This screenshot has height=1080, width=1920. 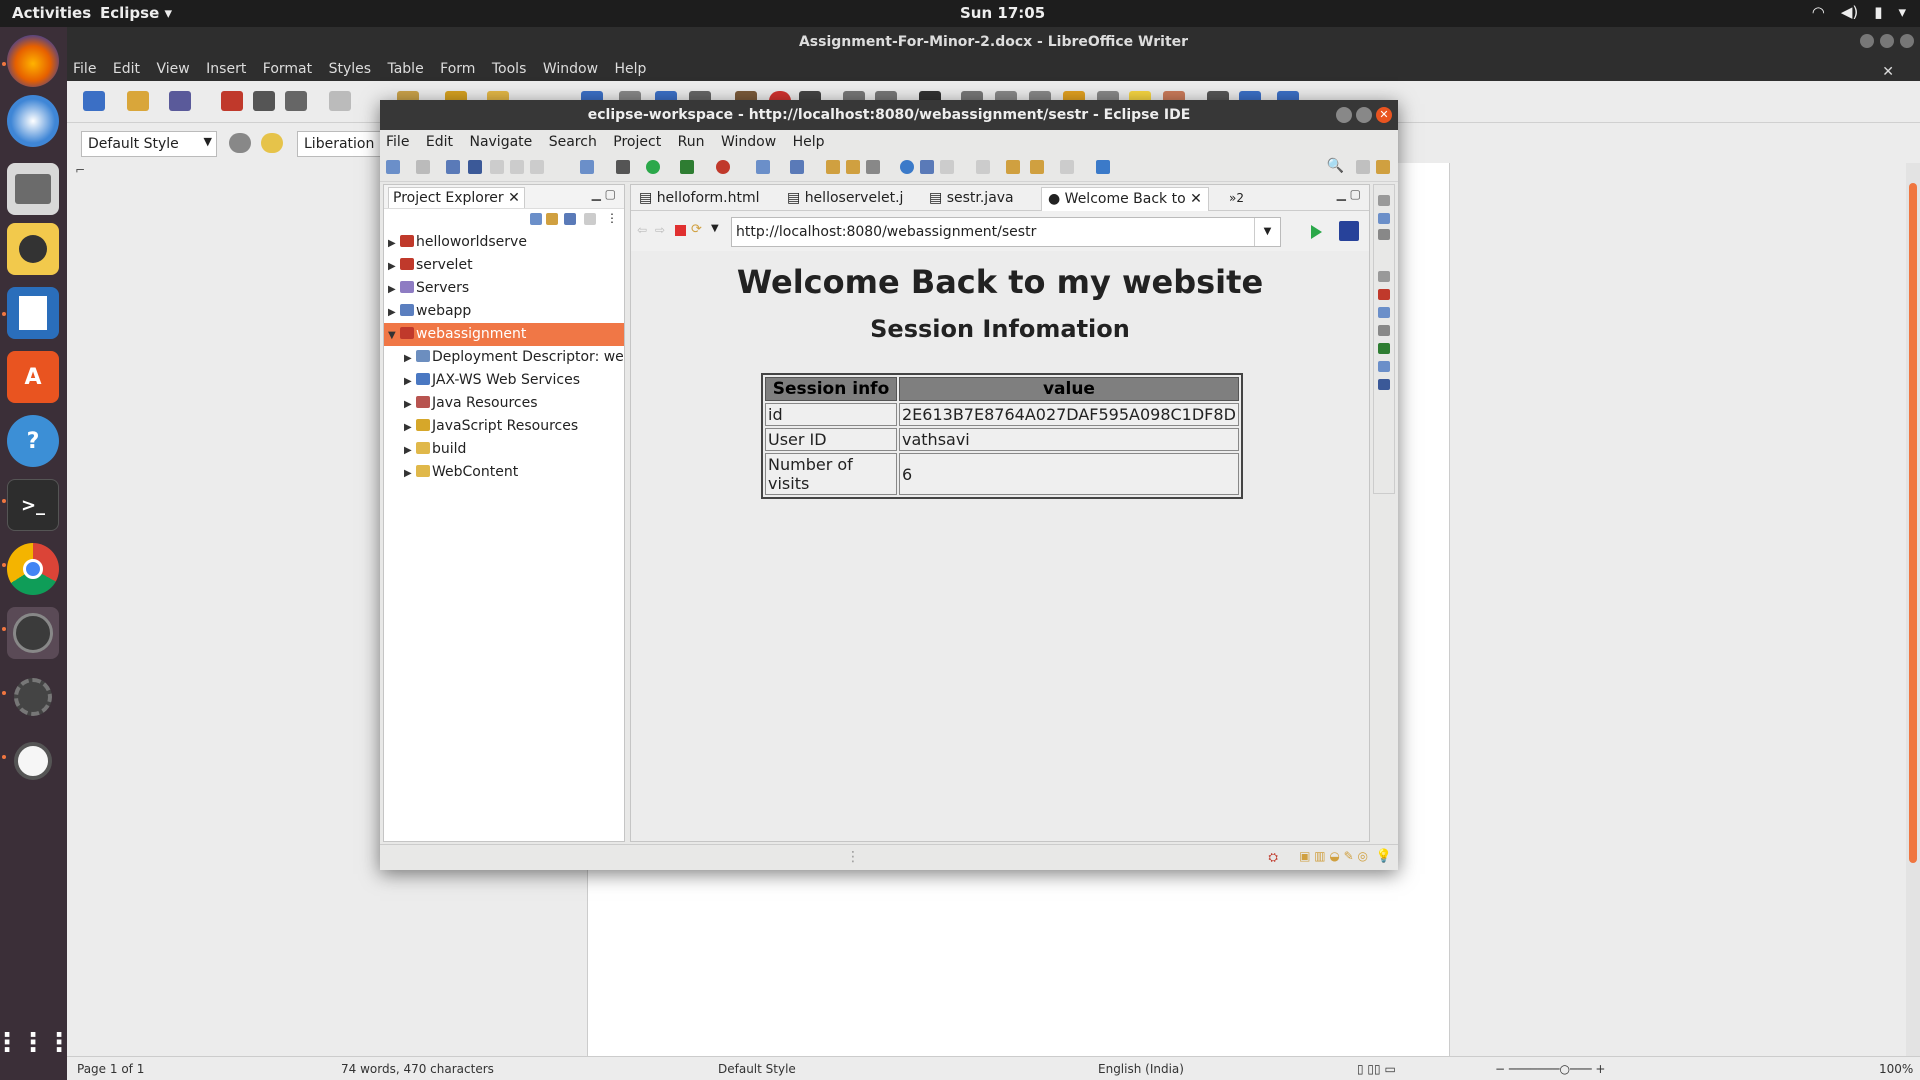 What do you see at coordinates (240, 143) in the screenshot?
I see `update-style-icon` at bounding box center [240, 143].